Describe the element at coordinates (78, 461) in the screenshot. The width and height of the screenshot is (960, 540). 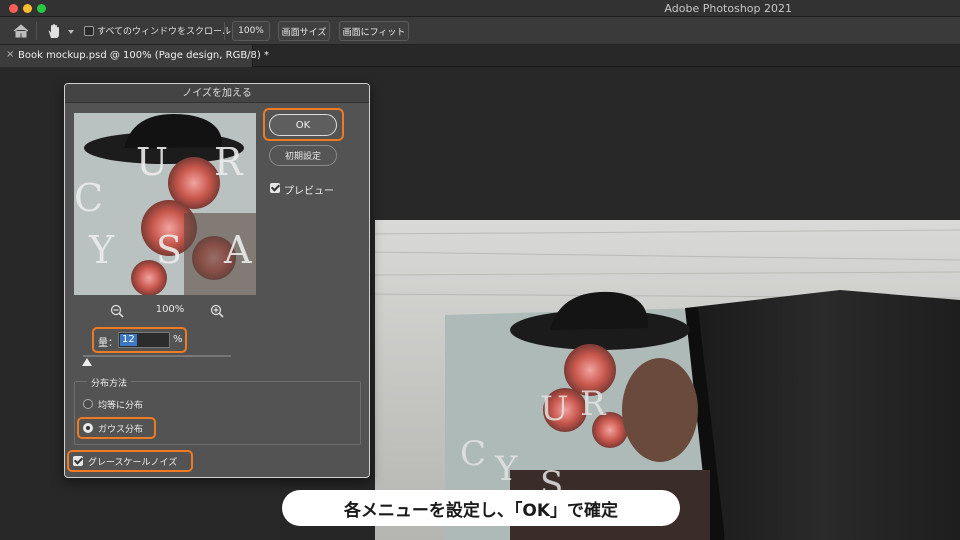
I see `monochromatic-checkbox` at that location.